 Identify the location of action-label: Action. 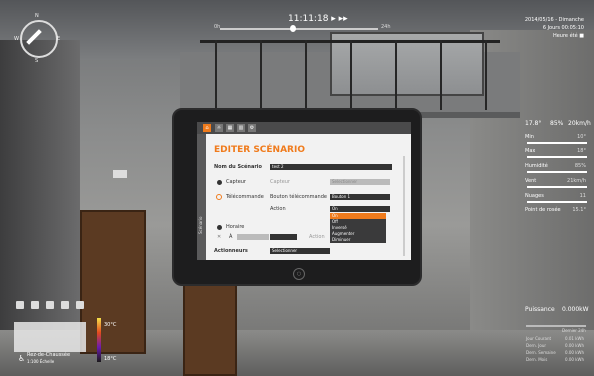
(278, 209).